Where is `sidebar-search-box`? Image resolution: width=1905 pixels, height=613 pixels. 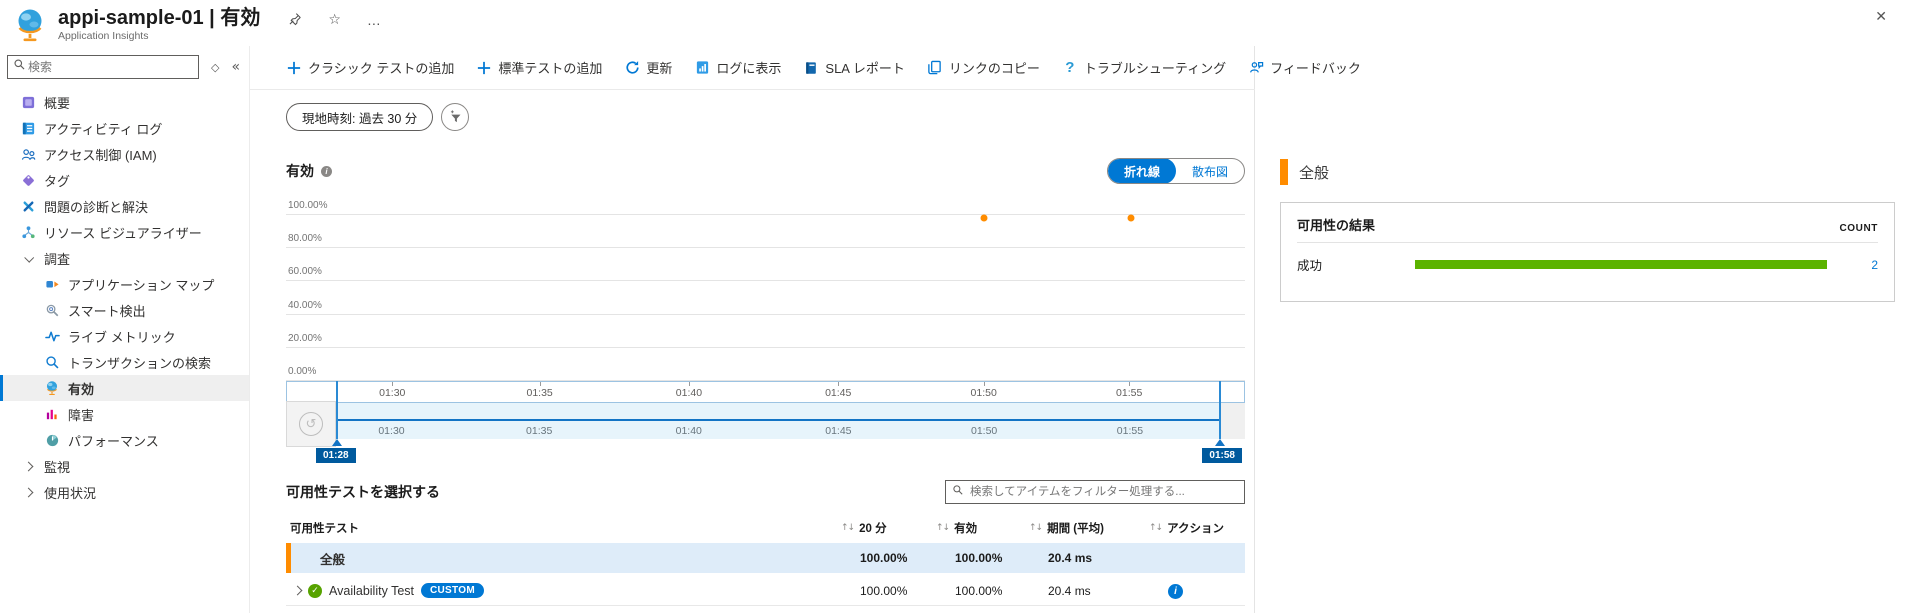 sidebar-search-box is located at coordinates (103, 67).